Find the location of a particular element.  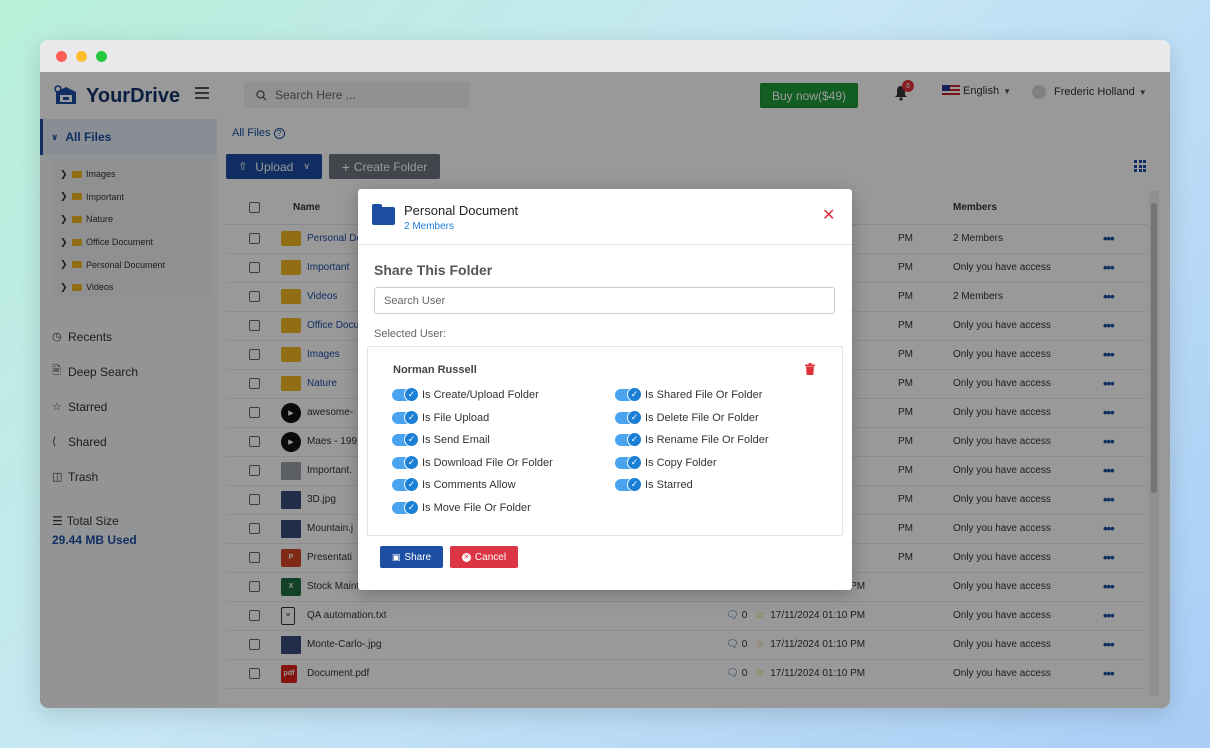

modal-header: Personal Document 2 Members ✕ is located at coordinates (605, 217).